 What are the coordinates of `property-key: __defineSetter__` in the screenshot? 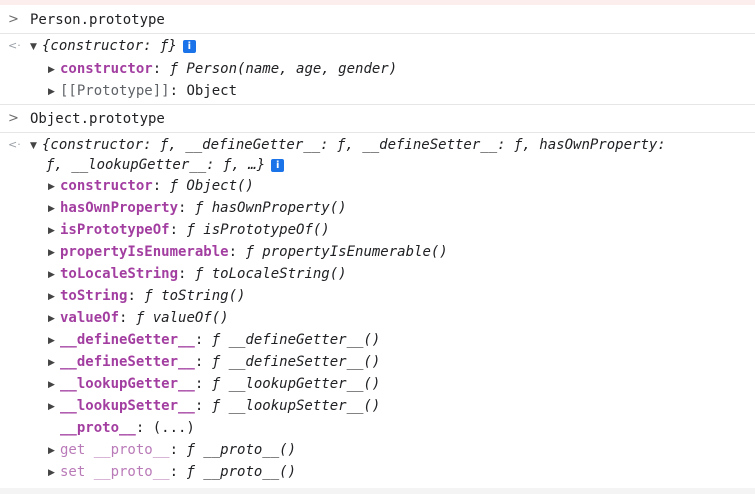 It's located at (127, 362).